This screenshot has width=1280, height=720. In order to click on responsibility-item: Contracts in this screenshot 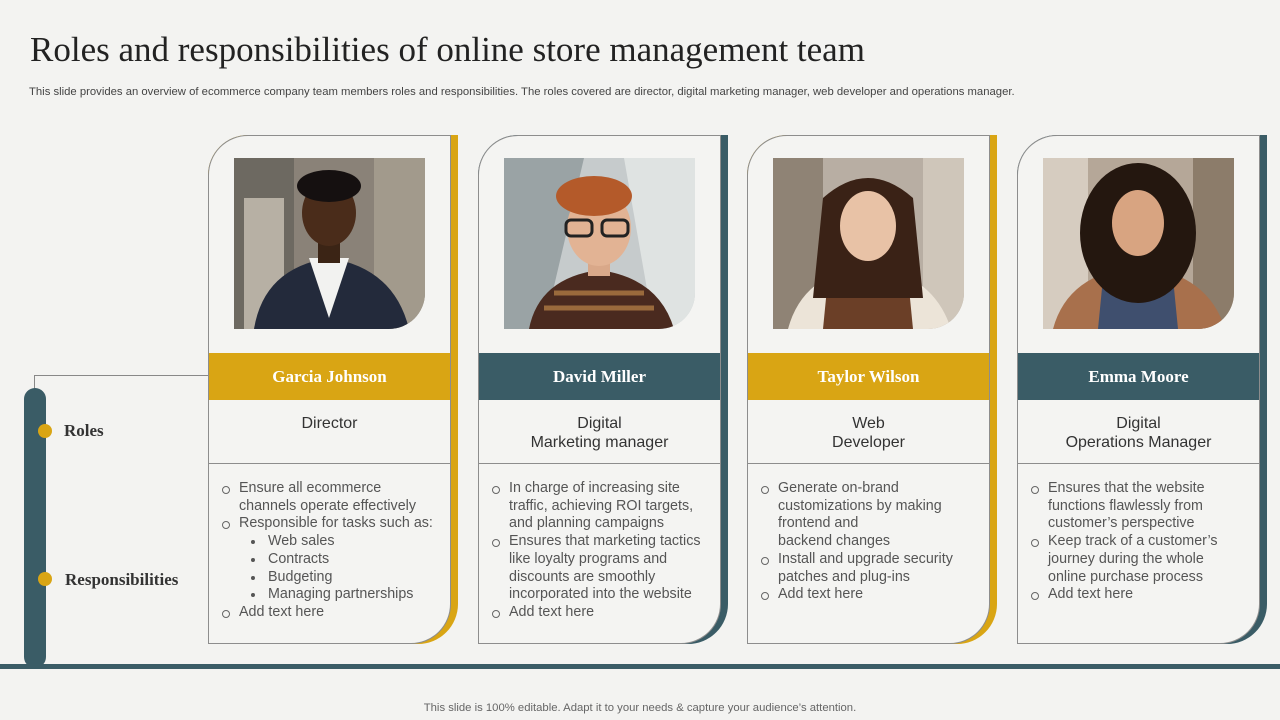, I will do `click(334, 560)`.